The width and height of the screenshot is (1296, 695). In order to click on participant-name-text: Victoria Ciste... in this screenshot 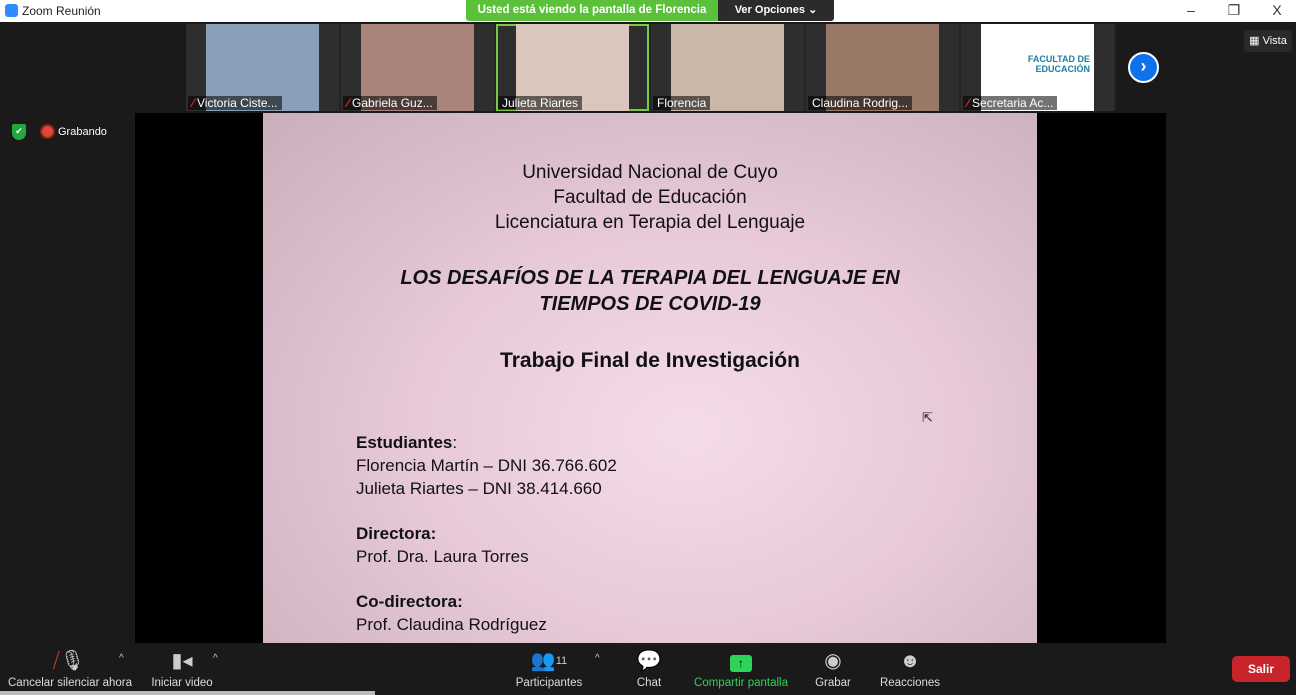, I will do `click(237, 103)`.